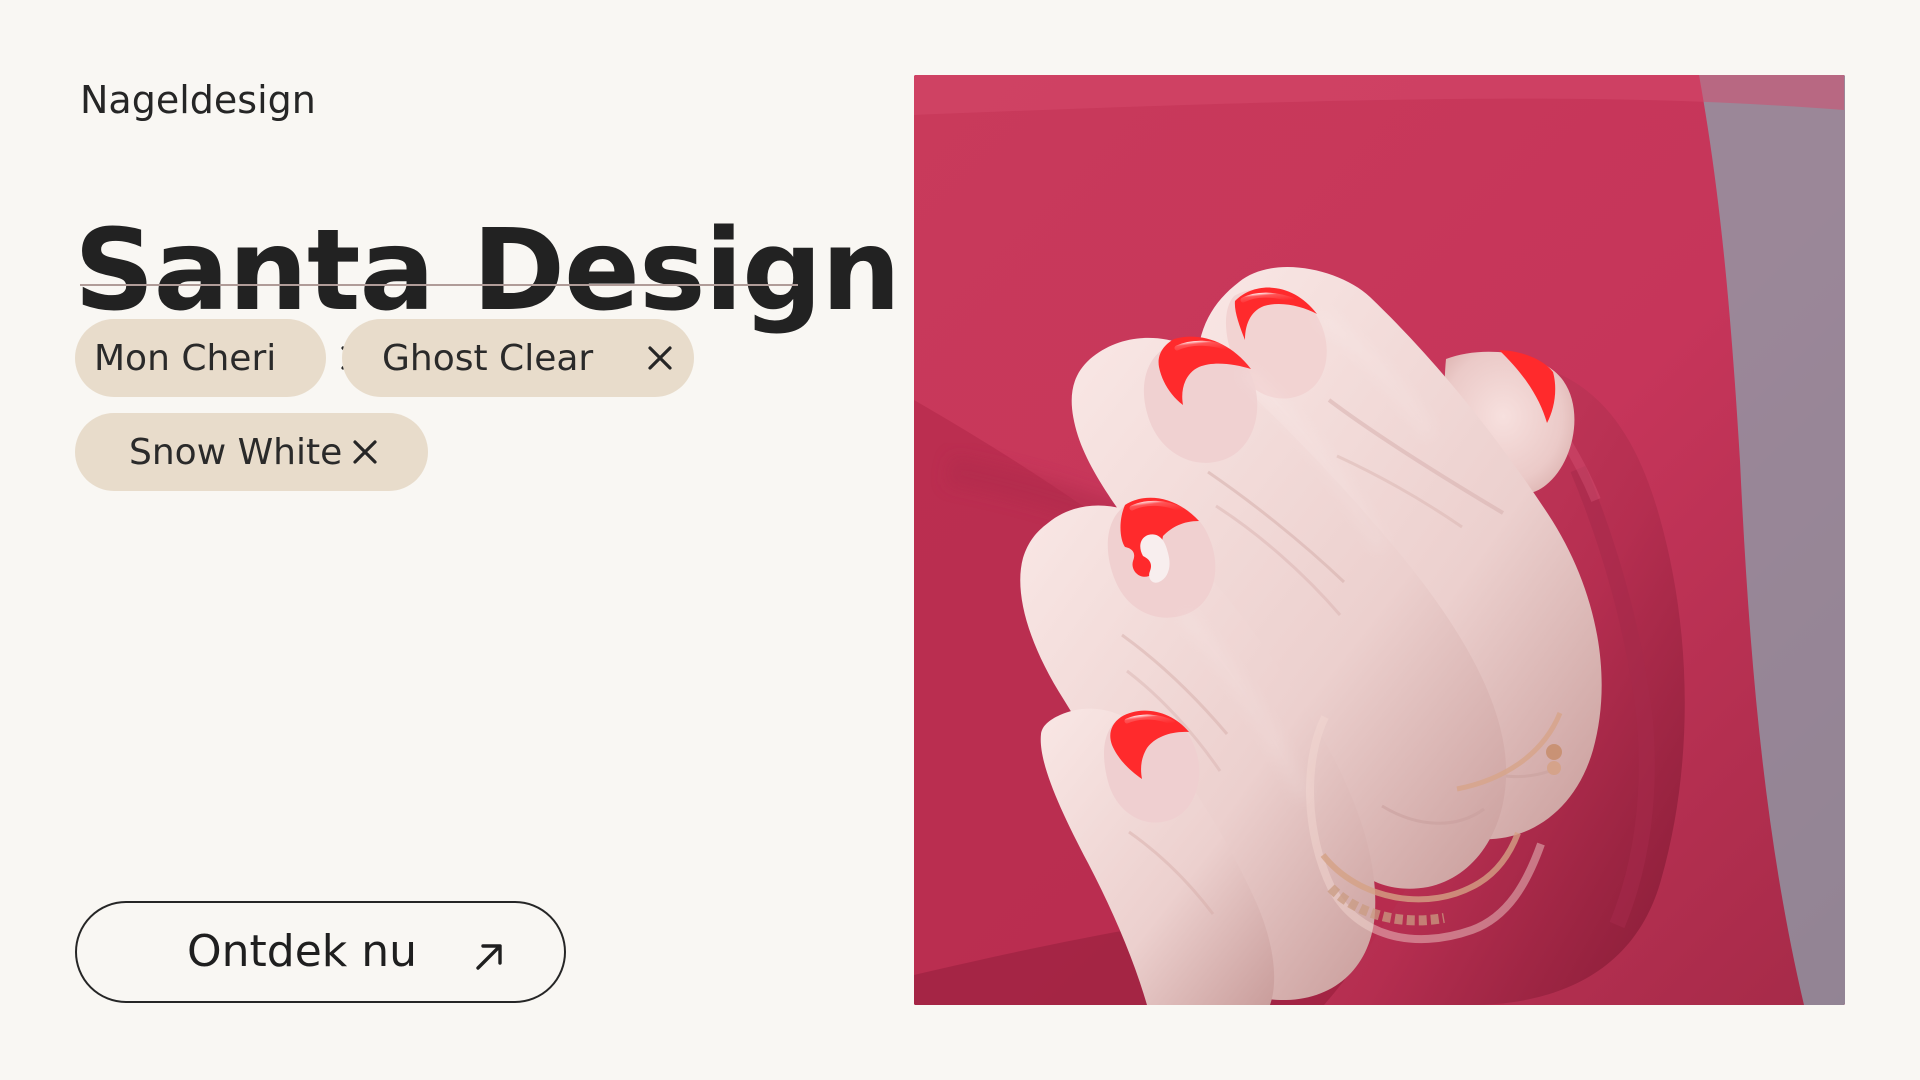 This screenshot has height=1080, width=1920. What do you see at coordinates (185, 358) in the screenshot?
I see `tag-label: Mon Cheri` at bounding box center [185, 358].